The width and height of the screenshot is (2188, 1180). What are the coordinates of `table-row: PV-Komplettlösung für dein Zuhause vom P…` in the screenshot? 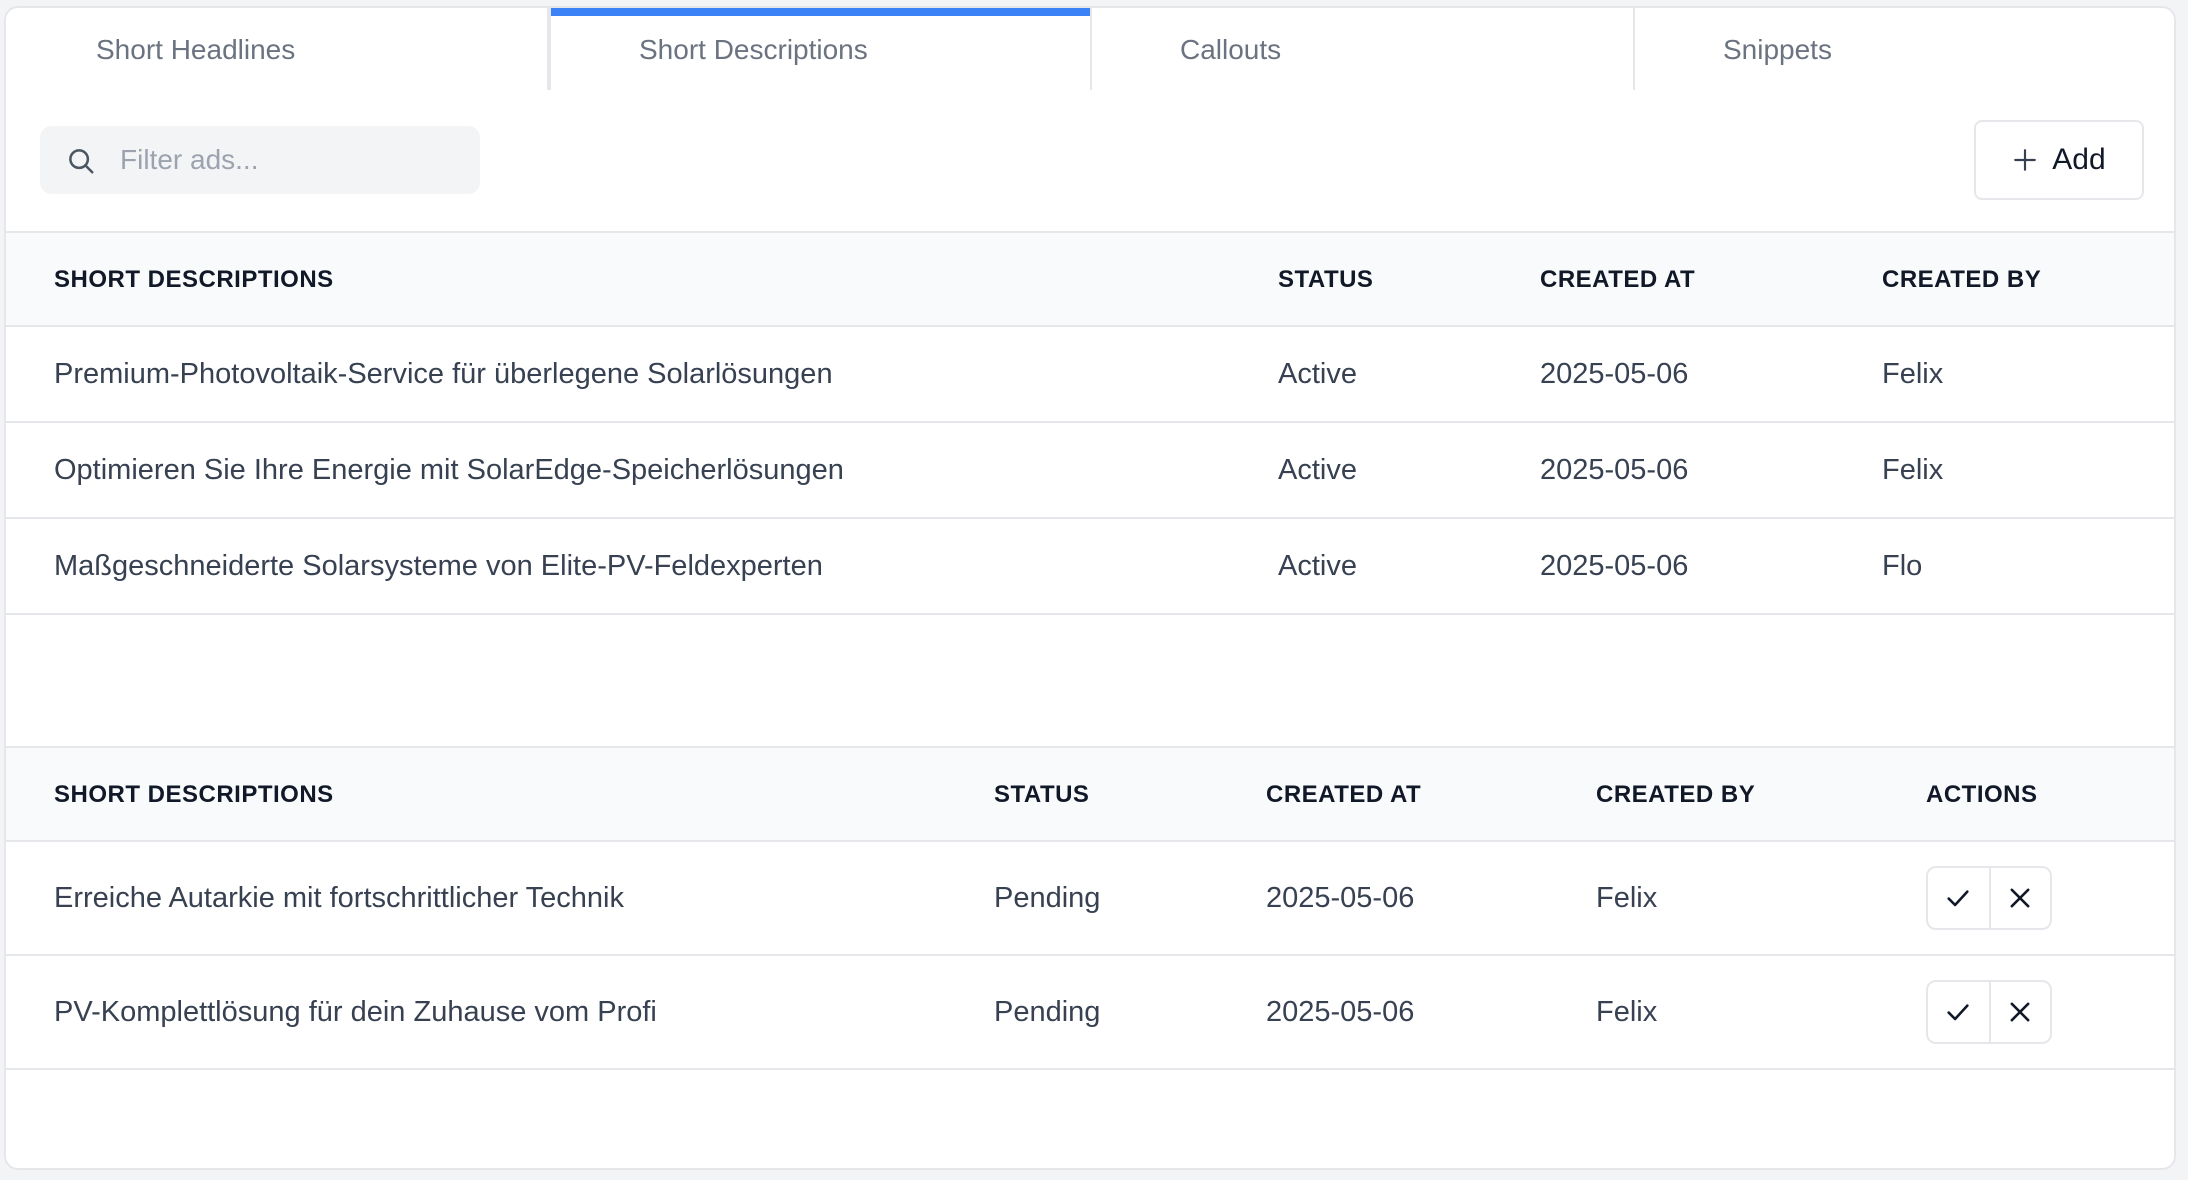 It's located at (1090, 1013).